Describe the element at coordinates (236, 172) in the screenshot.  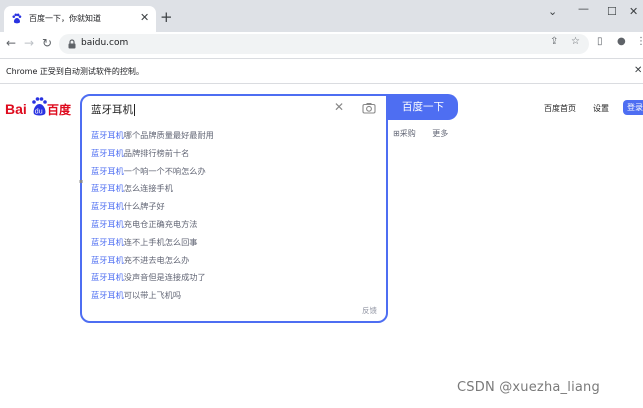
I see `suggestion-item: 蓝牙耳机一个响一个不响怎么办` at that location.